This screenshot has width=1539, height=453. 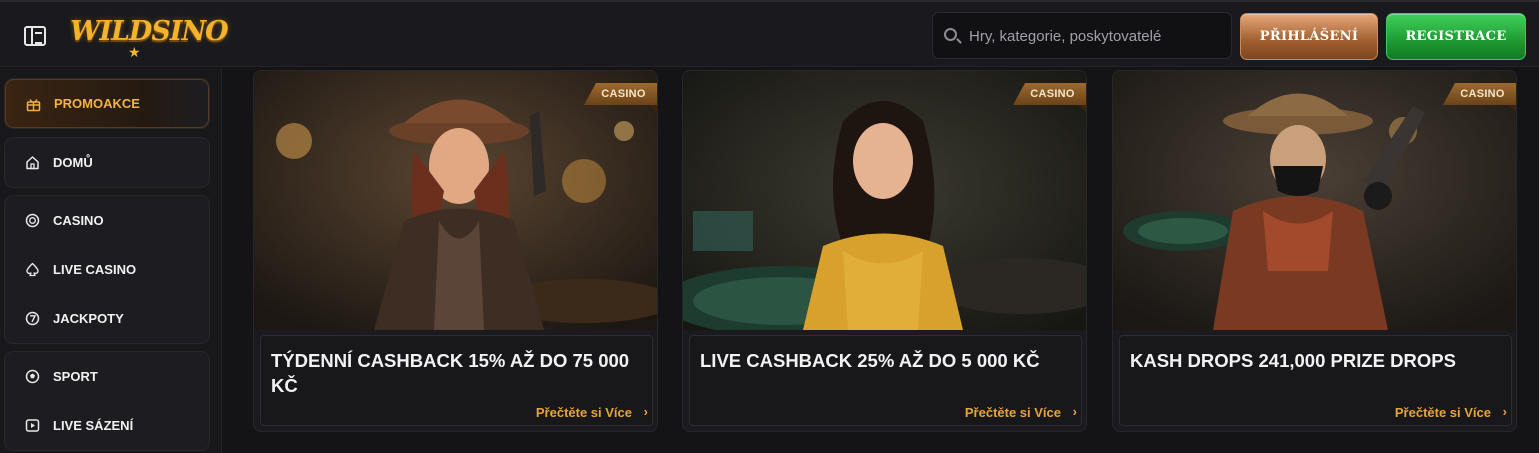 What do you see at coordinates (1096, 36) in the screenshot?
I see `search-input` at bounding box center [1096, 36].